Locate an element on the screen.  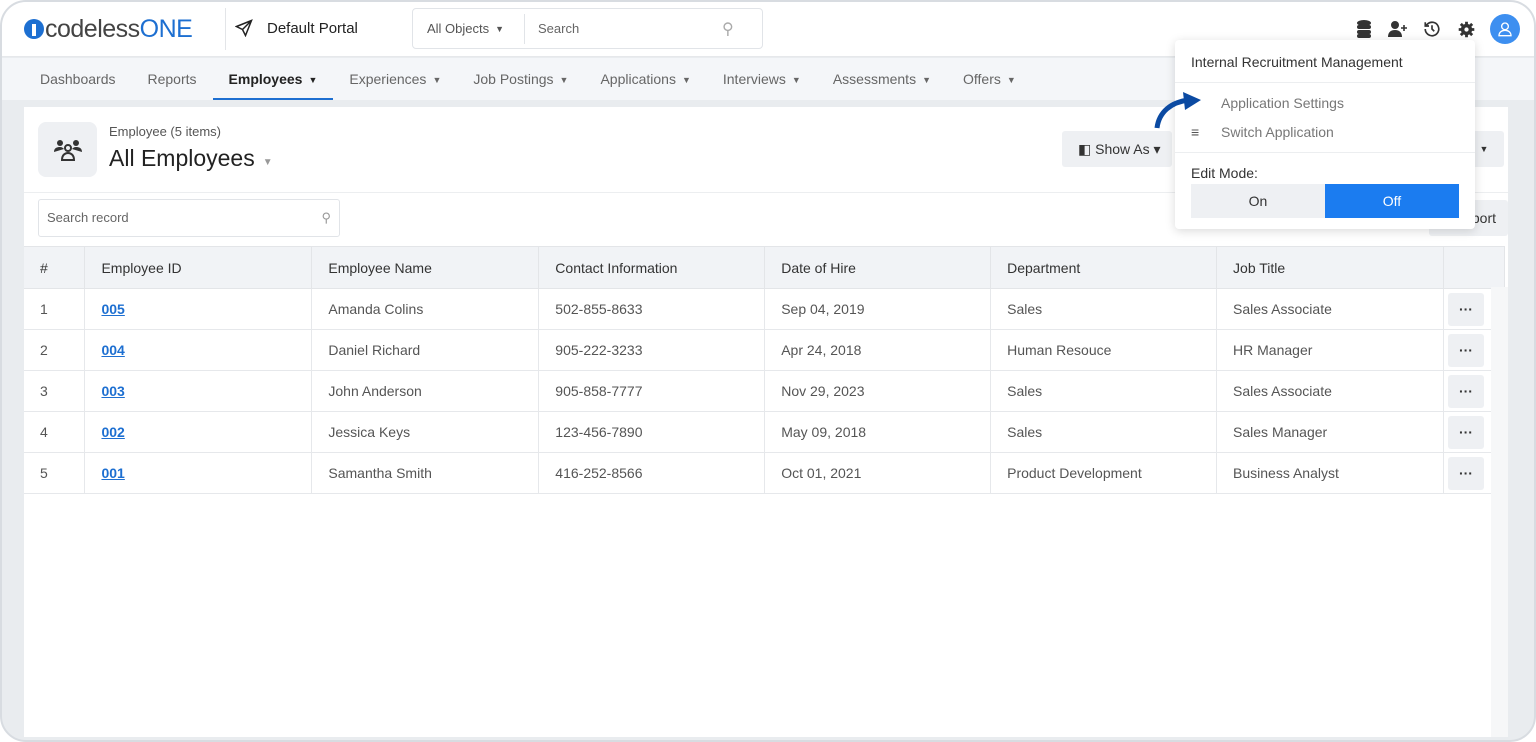
add-user-icon is located at coordinates (1398, 29).